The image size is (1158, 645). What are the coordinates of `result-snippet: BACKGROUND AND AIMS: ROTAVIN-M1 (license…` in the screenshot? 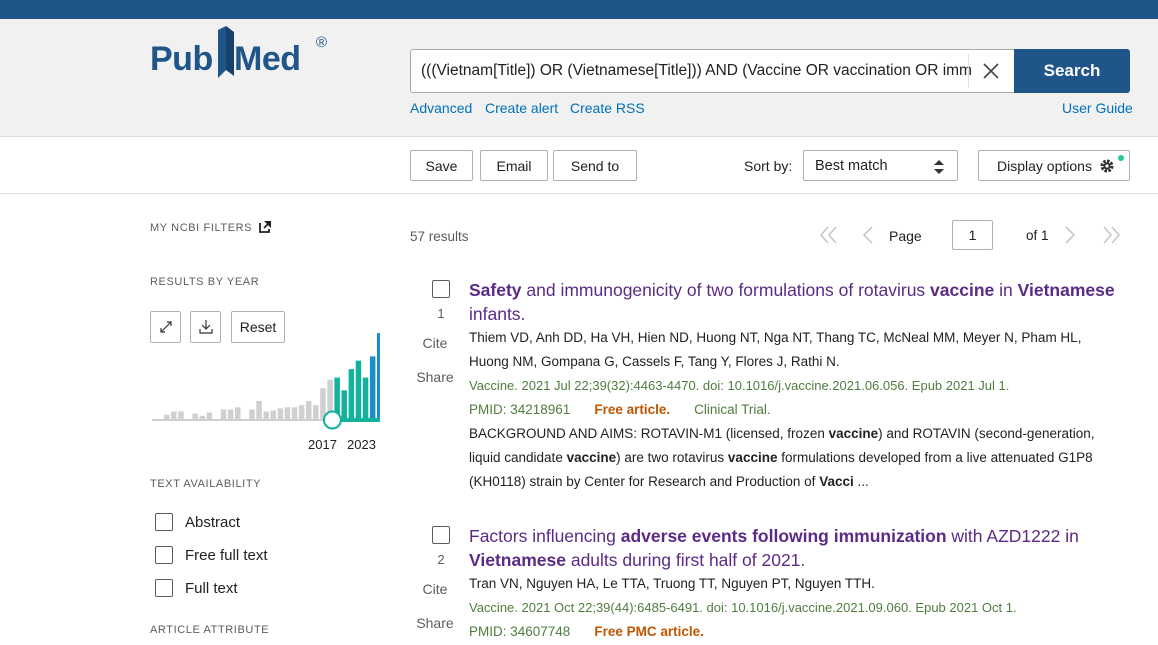 It's located at (799, 458).